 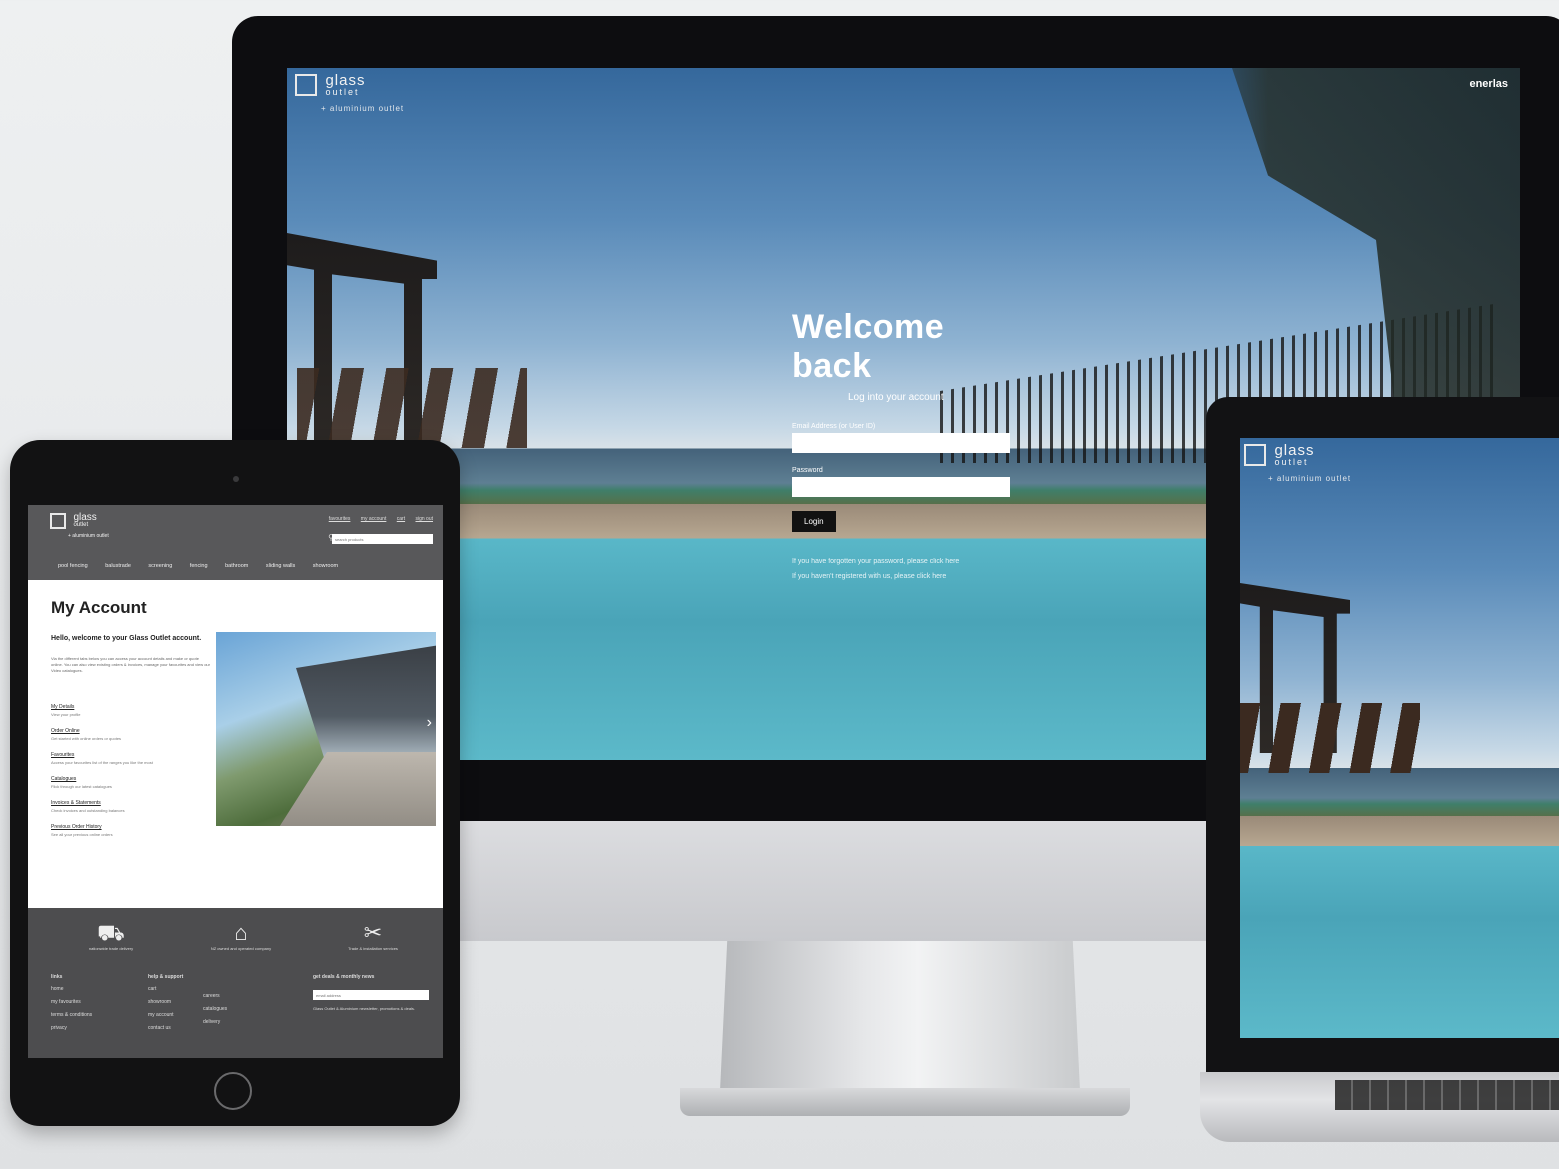 I want to click on nav-pool-fencing: pool fencing, so click(x=73, y=566).